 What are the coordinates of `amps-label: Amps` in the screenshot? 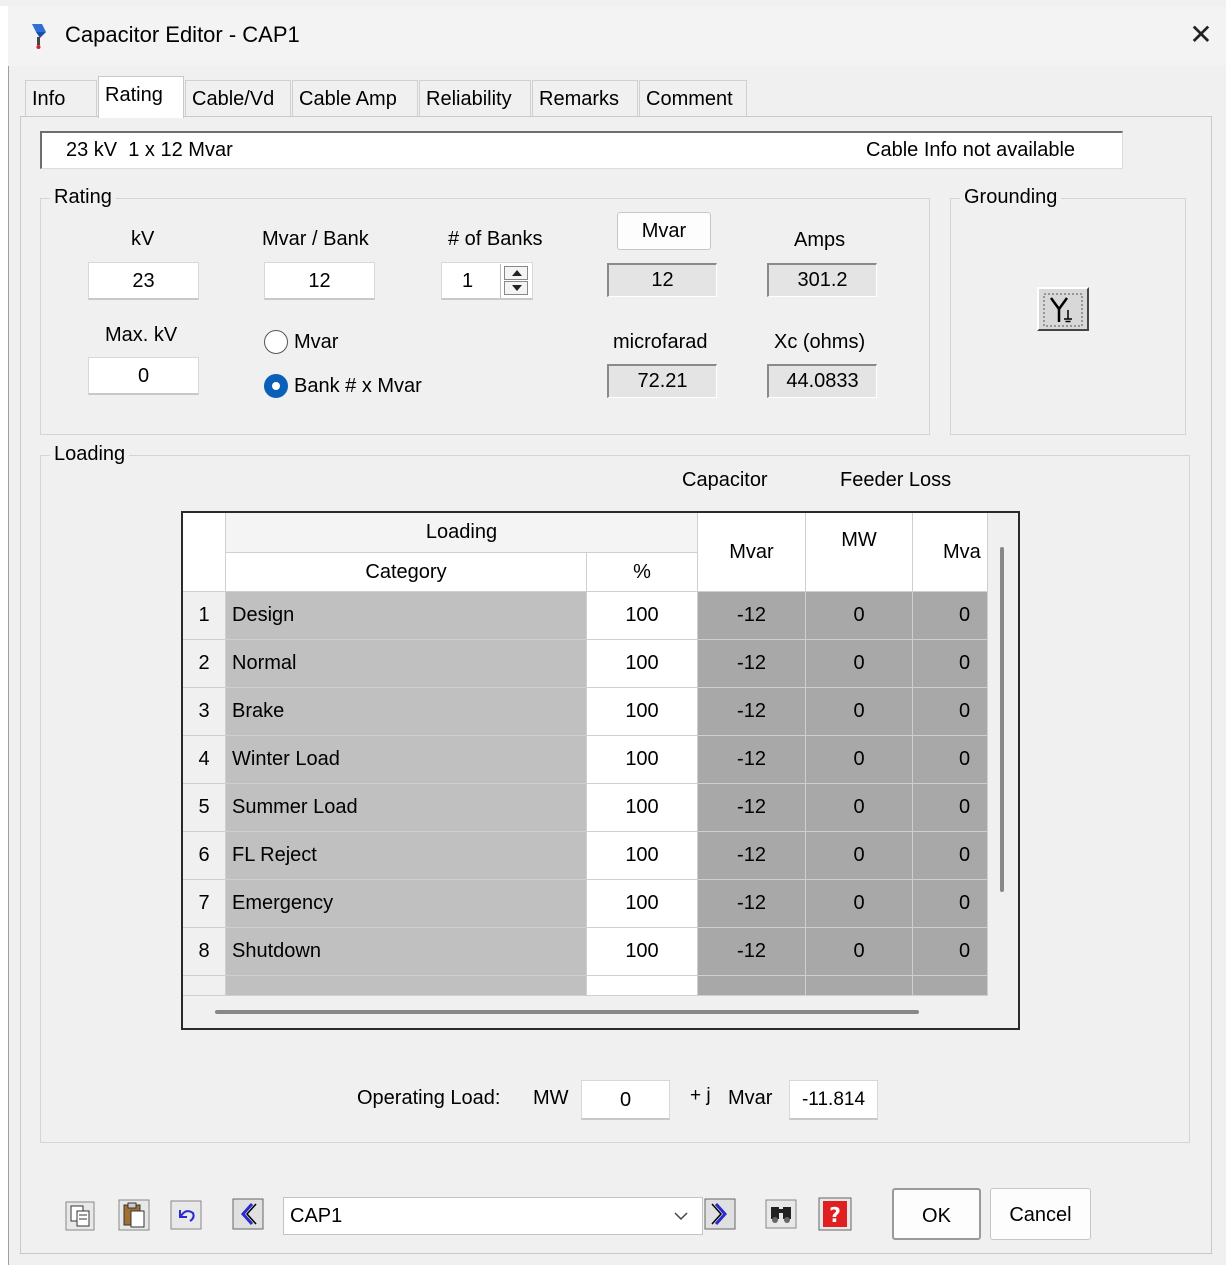 It's located at (820, 240).